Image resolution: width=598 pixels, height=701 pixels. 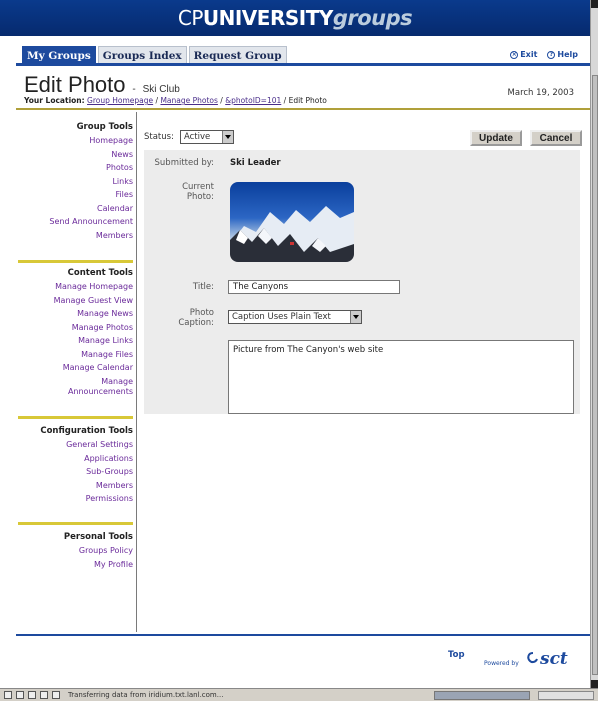 I want to click on help-link: ? Help, so click(x=562, y=54).